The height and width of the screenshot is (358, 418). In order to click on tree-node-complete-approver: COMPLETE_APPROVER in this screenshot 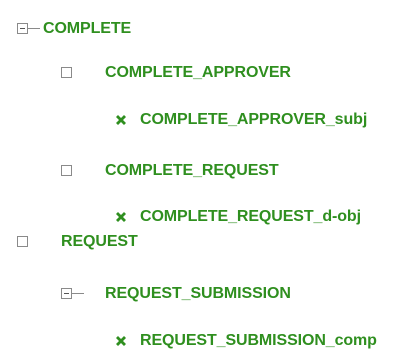, I will do `click(211, 74)`.